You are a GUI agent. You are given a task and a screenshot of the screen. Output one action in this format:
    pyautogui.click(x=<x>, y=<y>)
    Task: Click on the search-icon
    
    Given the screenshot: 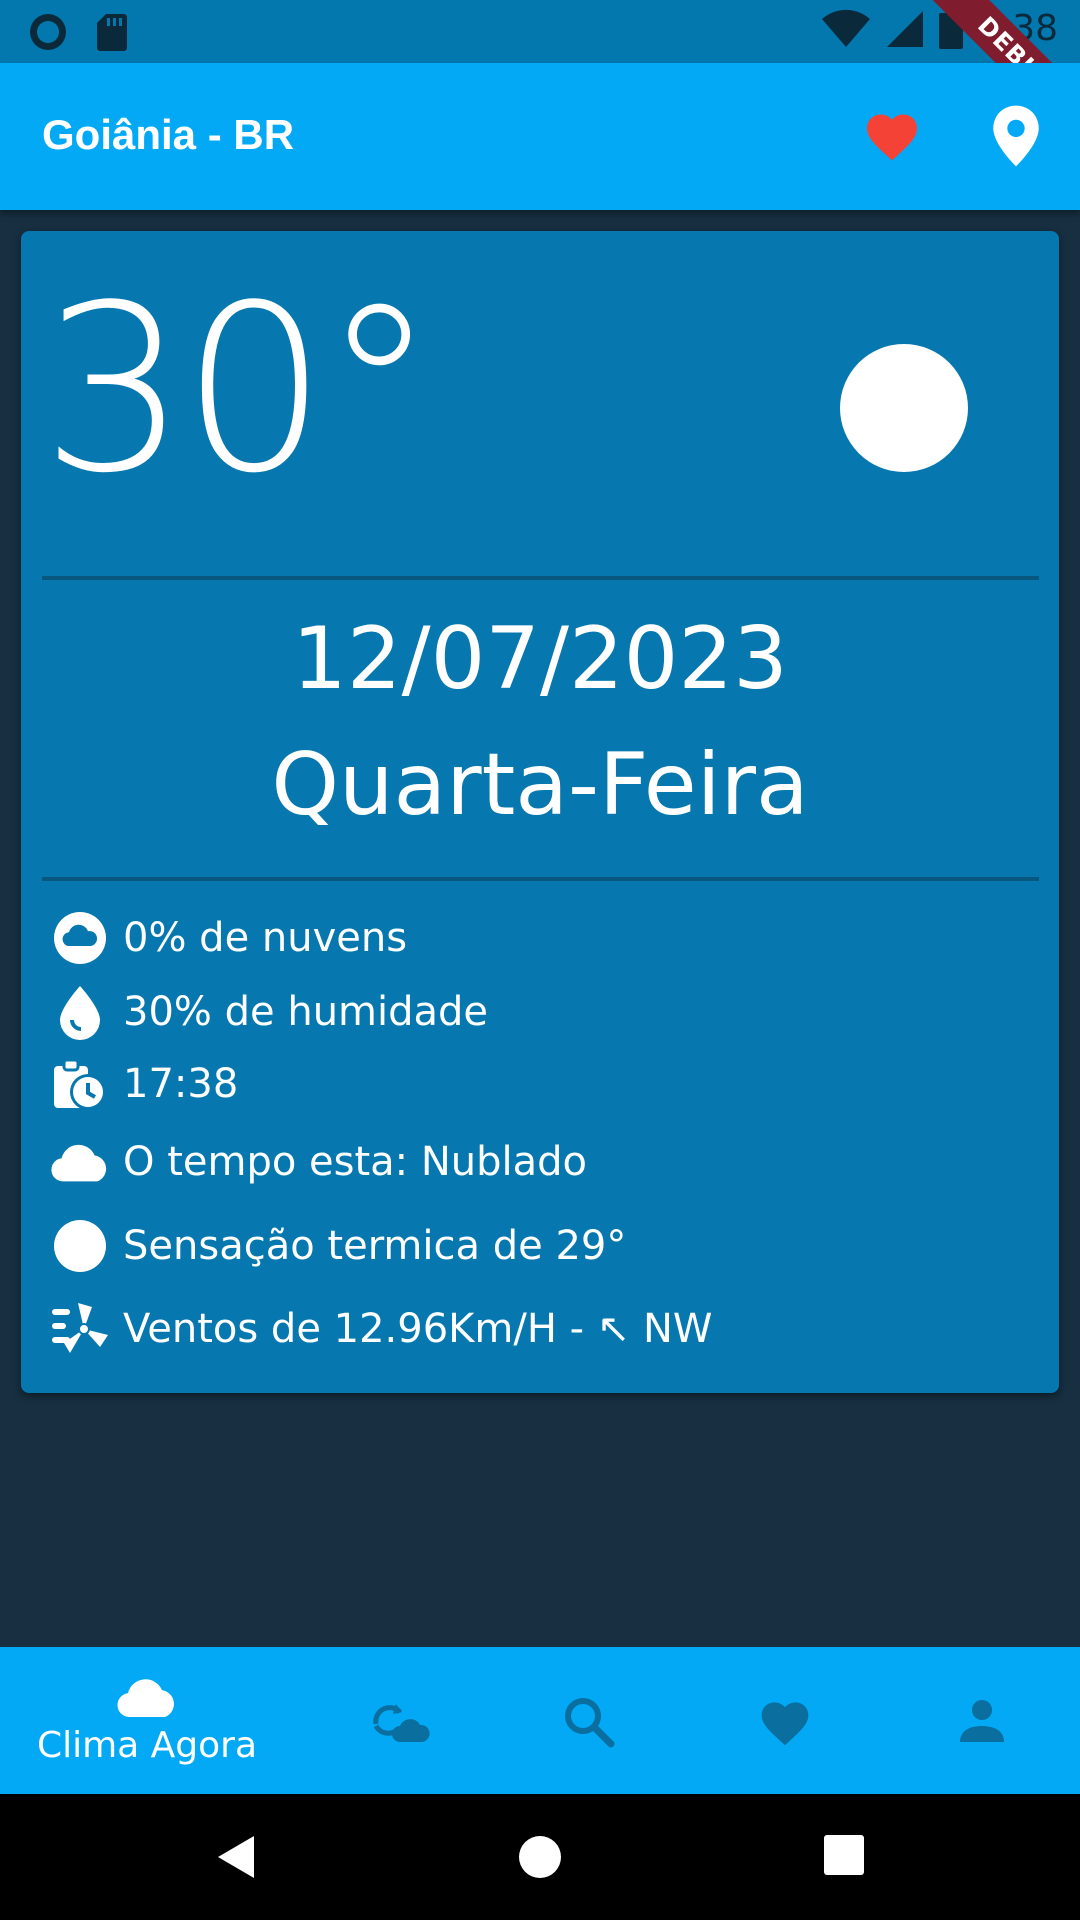 What is the action you would take?
    pyautogui.click(x=590, y=1722)
    